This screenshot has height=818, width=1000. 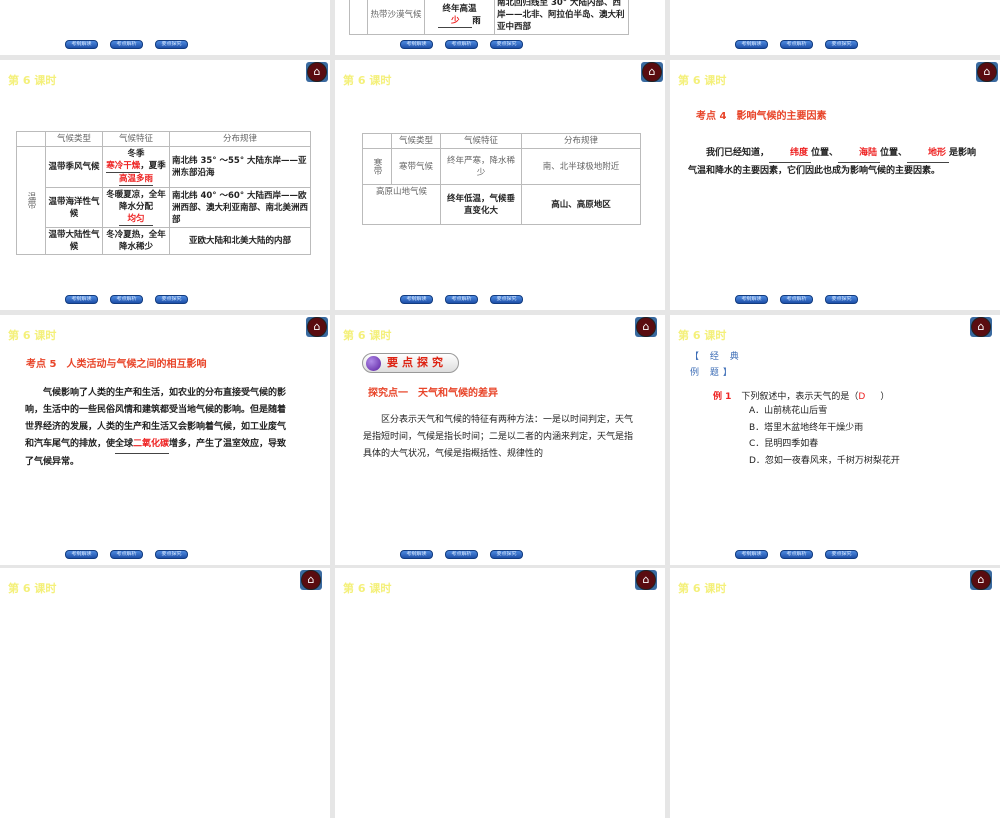 What do you see at coordinates (373, 363) in the screenshot?
I see `purple-ball-icon` at bounding box center [373, 363].